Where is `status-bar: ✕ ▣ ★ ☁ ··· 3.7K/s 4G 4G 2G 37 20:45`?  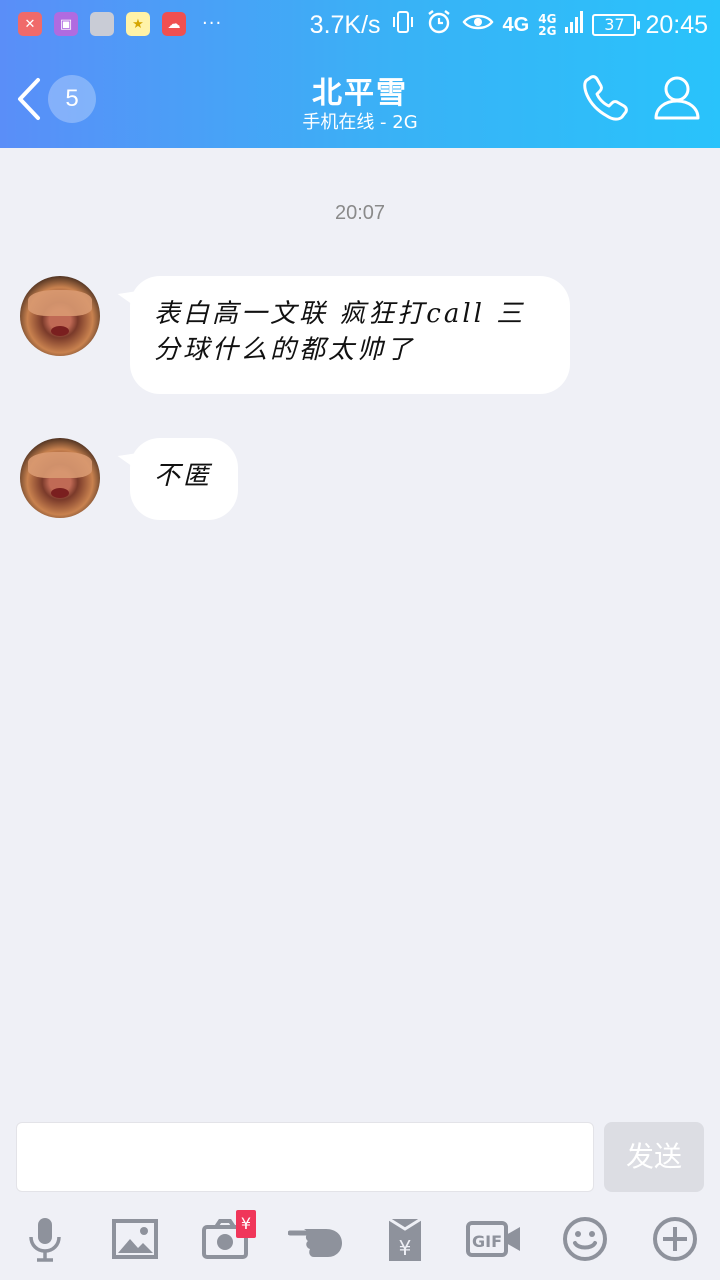 status-bar: ✕ ▣ ★ ☁ ··· 3.7K/s 4G 4G 2G 37 20:45 is located at coordinates (360, 25).